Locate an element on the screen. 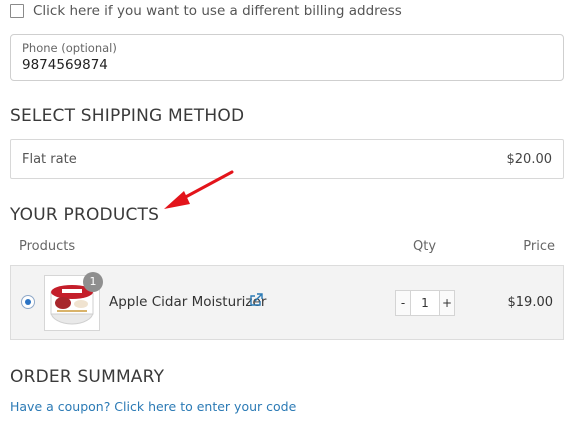 The height and width of the screenshot is (431, 584). different-billing-checkbox is located at coordinates (17, 11).